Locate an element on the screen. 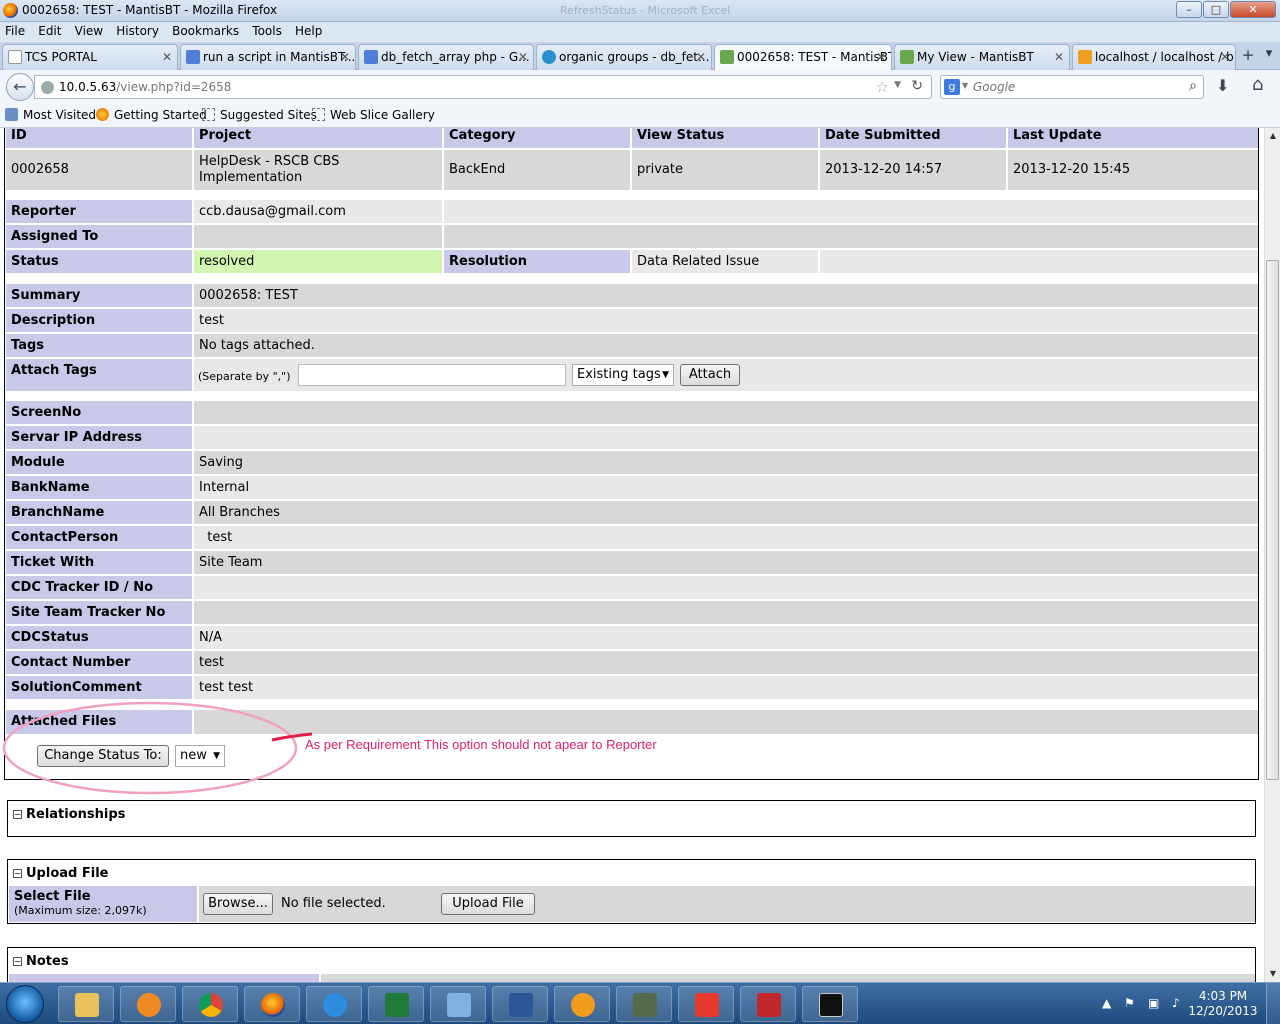  taskbar-app4 is located at coordinates (706, 1004).